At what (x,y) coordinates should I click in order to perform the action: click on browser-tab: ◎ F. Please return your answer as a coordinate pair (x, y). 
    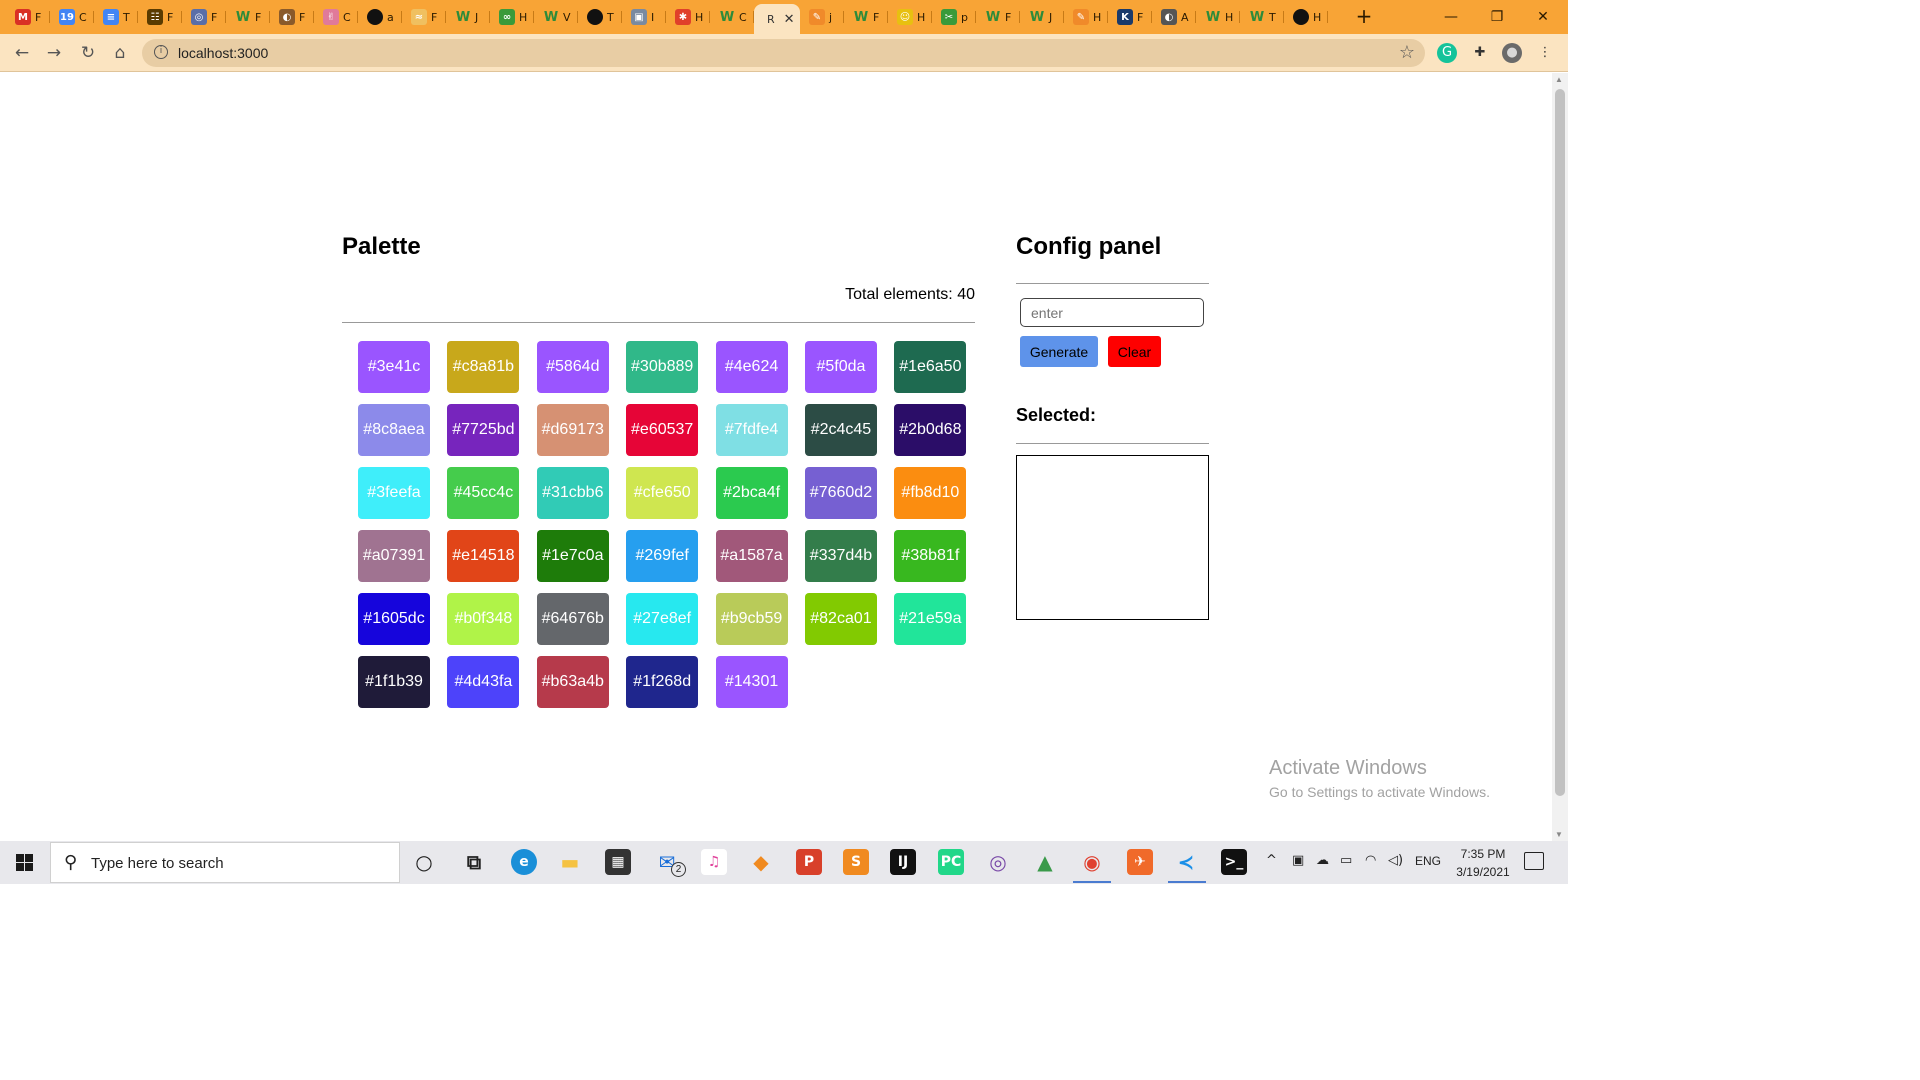
    Looking at the image, I should click on (204, 17).